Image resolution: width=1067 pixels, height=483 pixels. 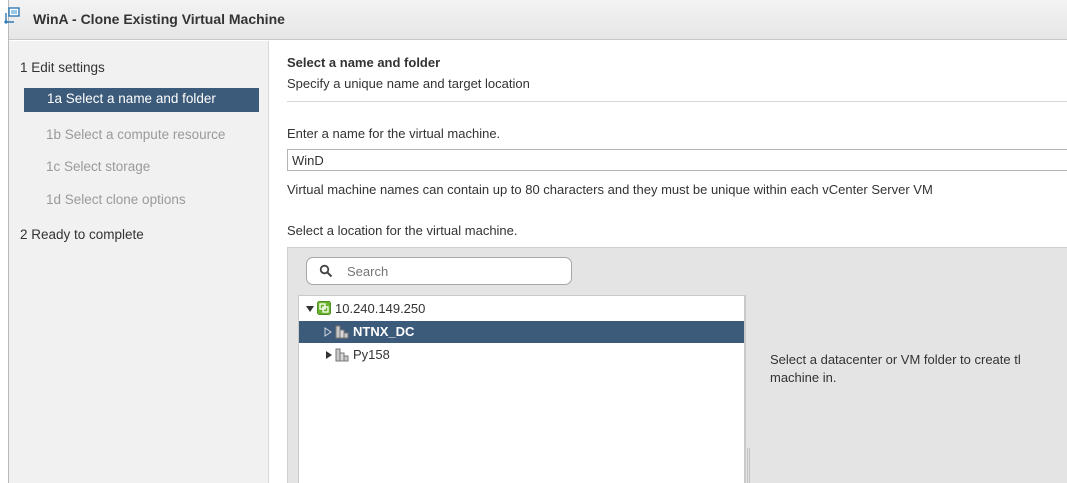 I want to click on tree-node-vcenter: 10.240.149.250, so click(x=521, y=309).